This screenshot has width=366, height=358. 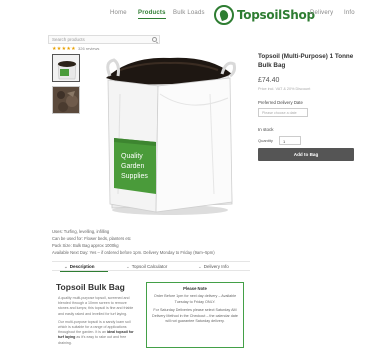 What do you see at coordinates (64, 49) in the screenshot?
I see `rating-stars: ★★★★★` at bounding box center [64, 49].